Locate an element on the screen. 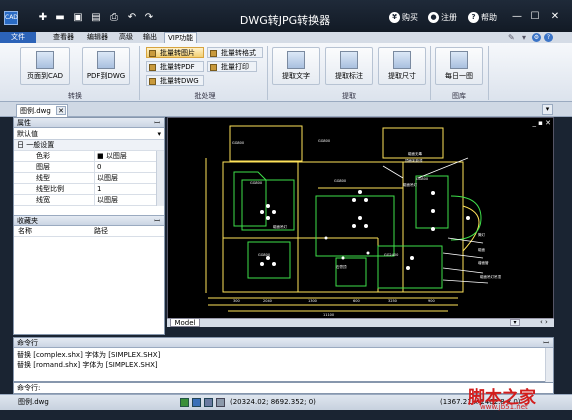 This screenshot has width=572, height=420. close-tab-icon: ✕ is located at coordinates (61, 110).